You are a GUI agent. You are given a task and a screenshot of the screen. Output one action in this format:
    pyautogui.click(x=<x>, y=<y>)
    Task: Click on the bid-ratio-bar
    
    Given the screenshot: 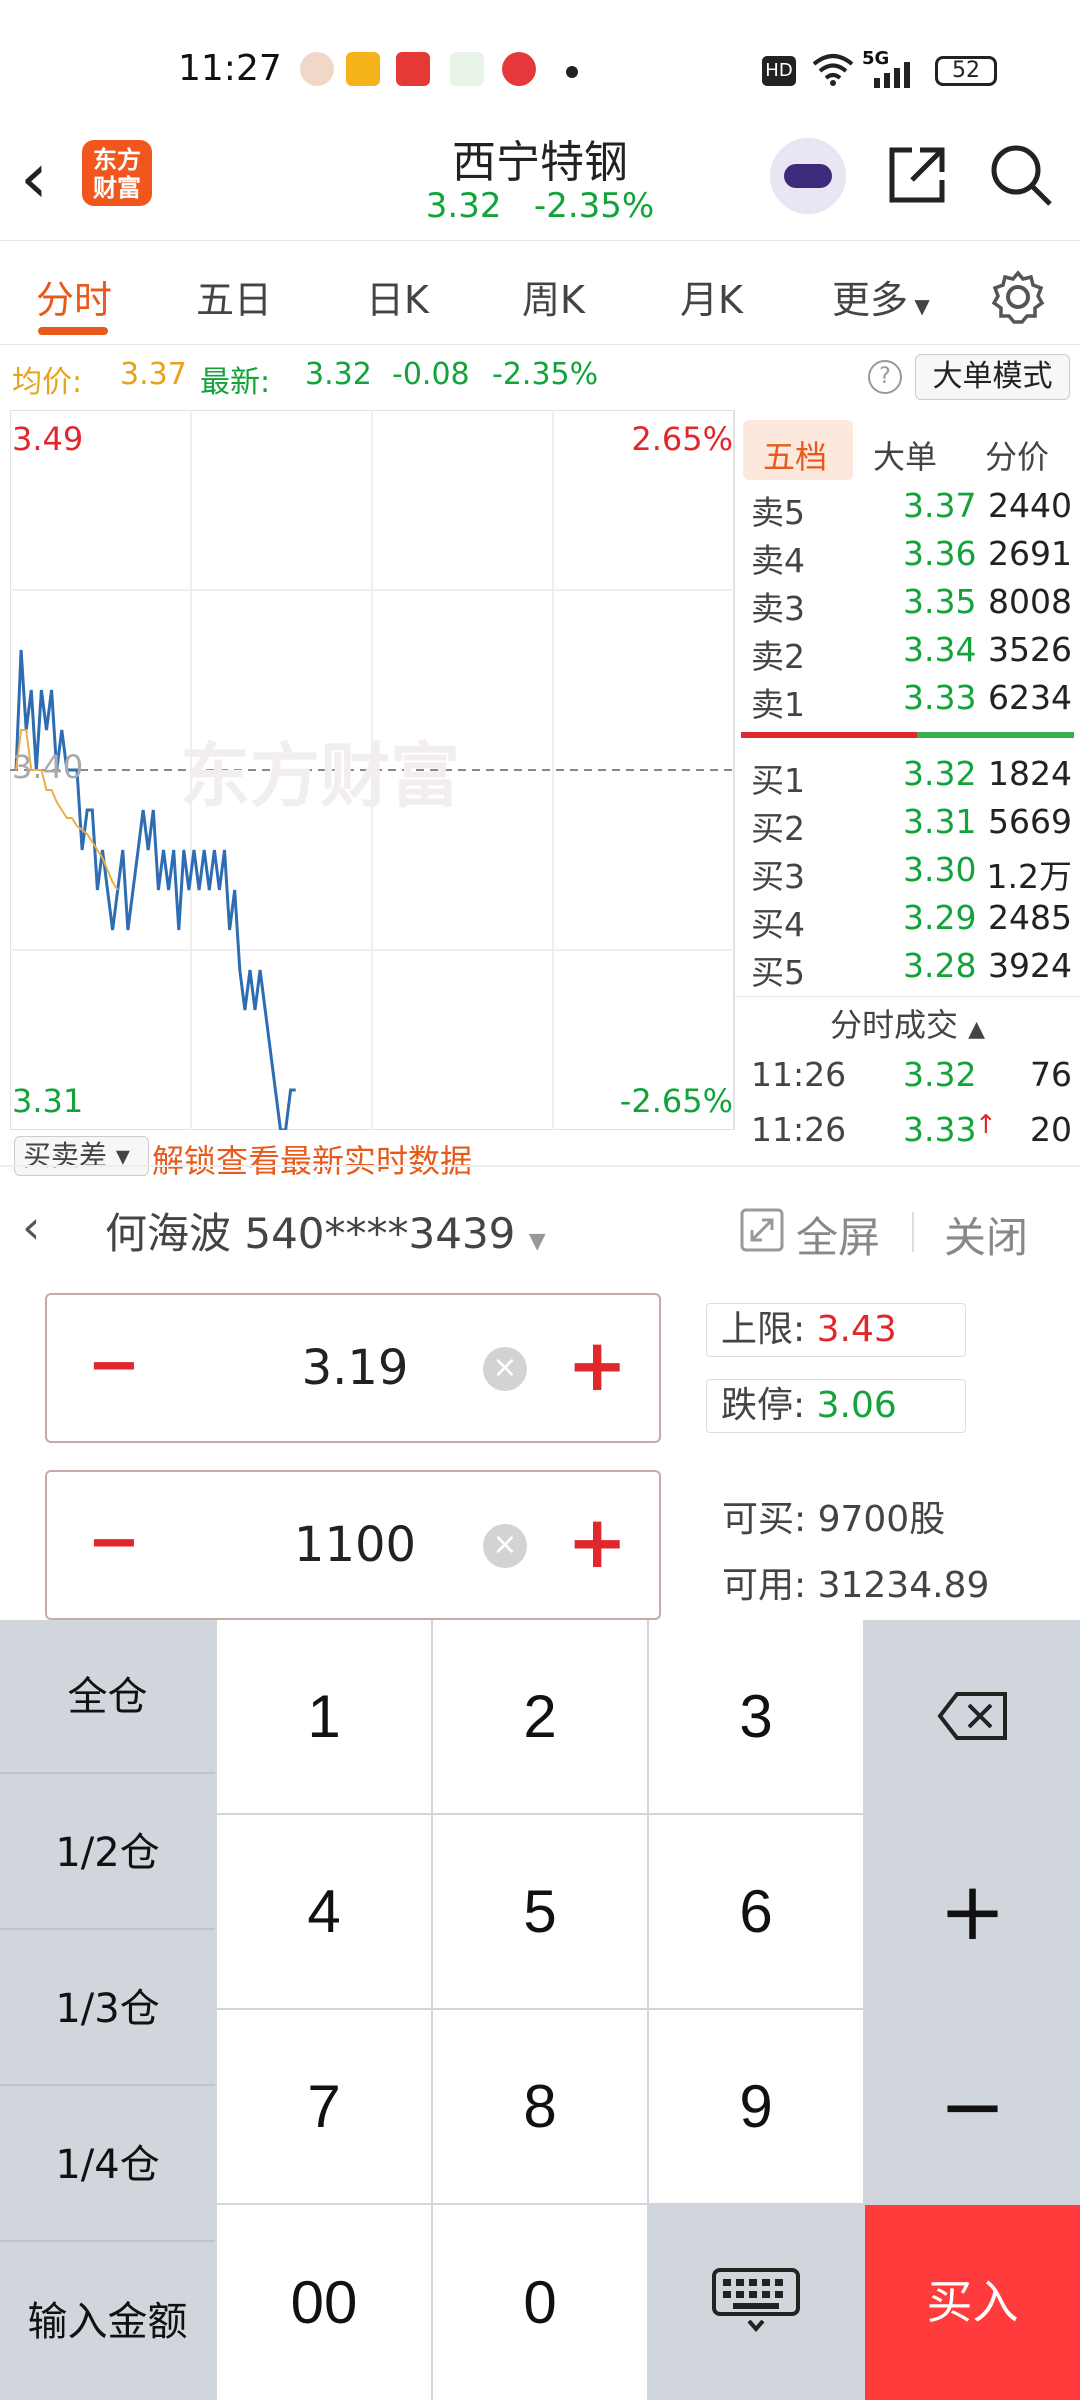 What is the action you would take?
    pyautogui.click(x=995, y=735)
    